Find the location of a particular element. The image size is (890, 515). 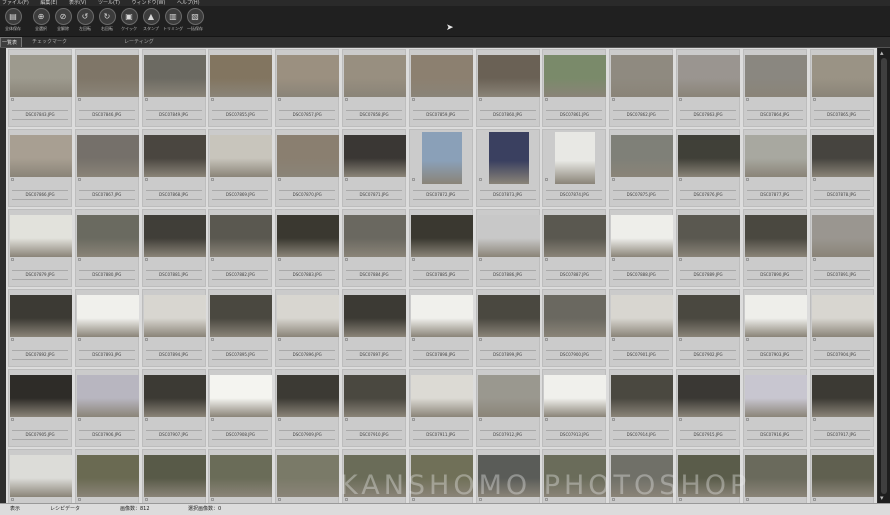

thumbnail-cell: DSC07876.JPG is located at coordinates (708, 168).